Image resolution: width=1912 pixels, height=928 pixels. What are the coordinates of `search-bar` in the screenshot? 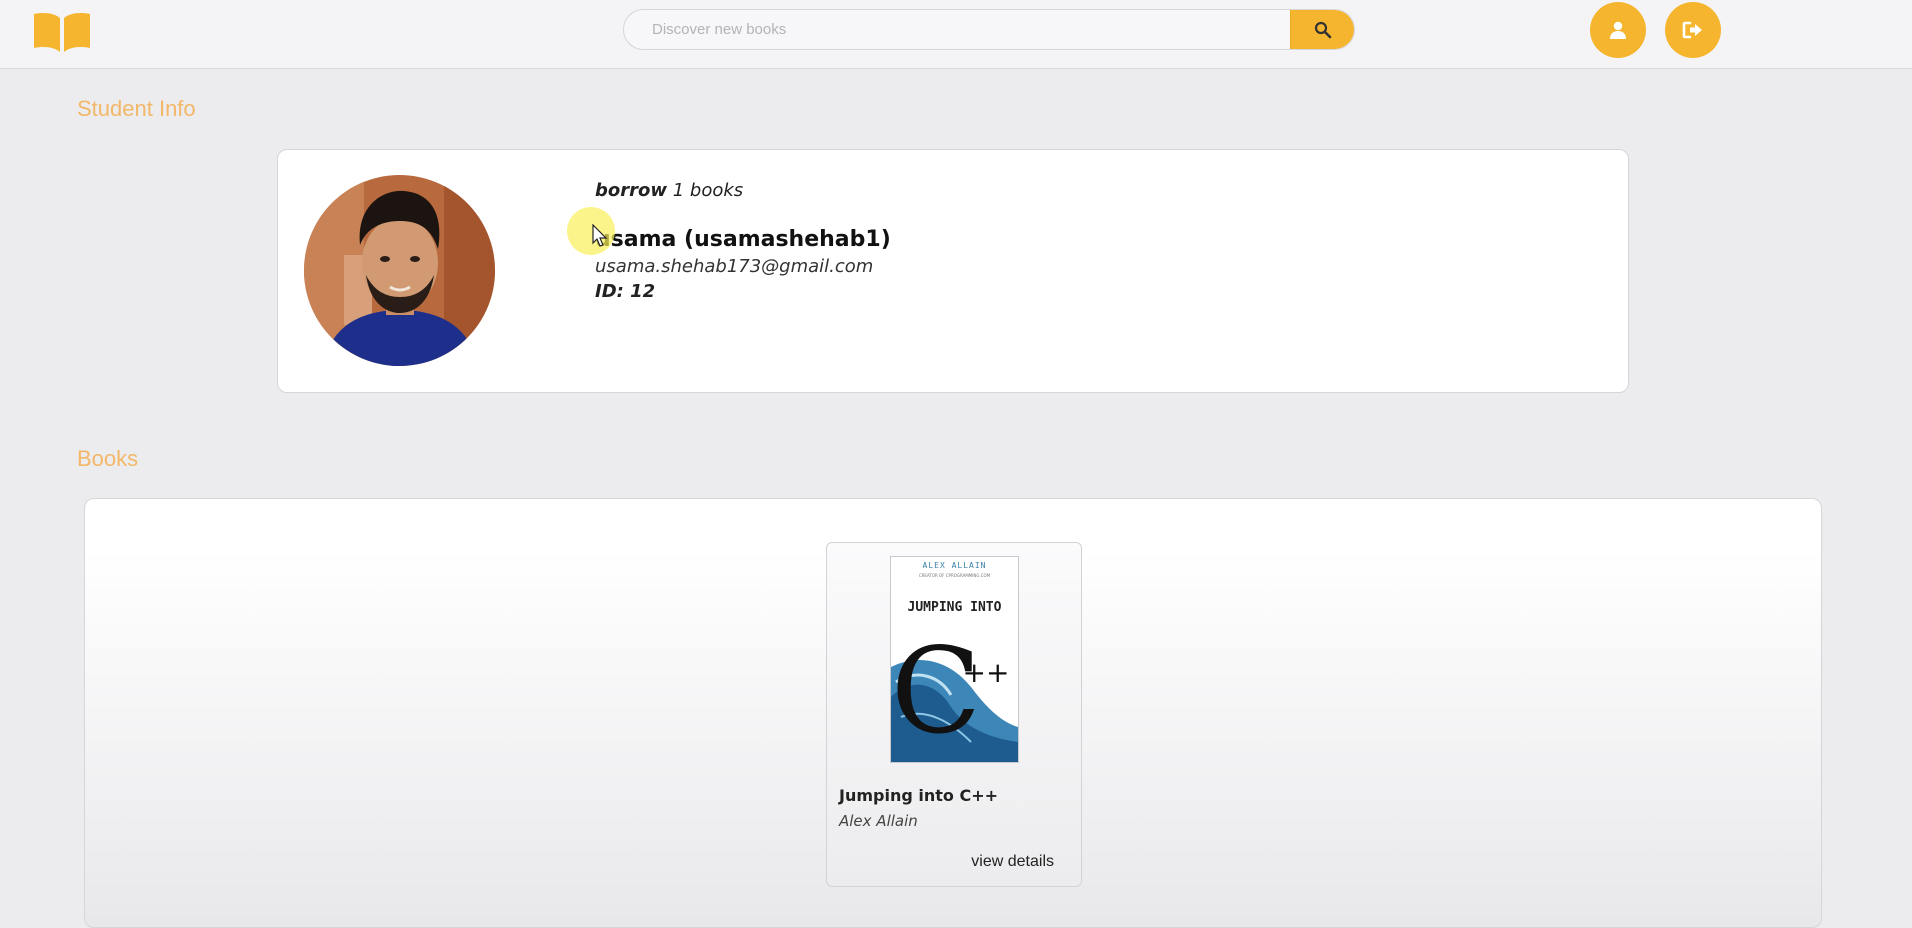 It's located at (989, 29).